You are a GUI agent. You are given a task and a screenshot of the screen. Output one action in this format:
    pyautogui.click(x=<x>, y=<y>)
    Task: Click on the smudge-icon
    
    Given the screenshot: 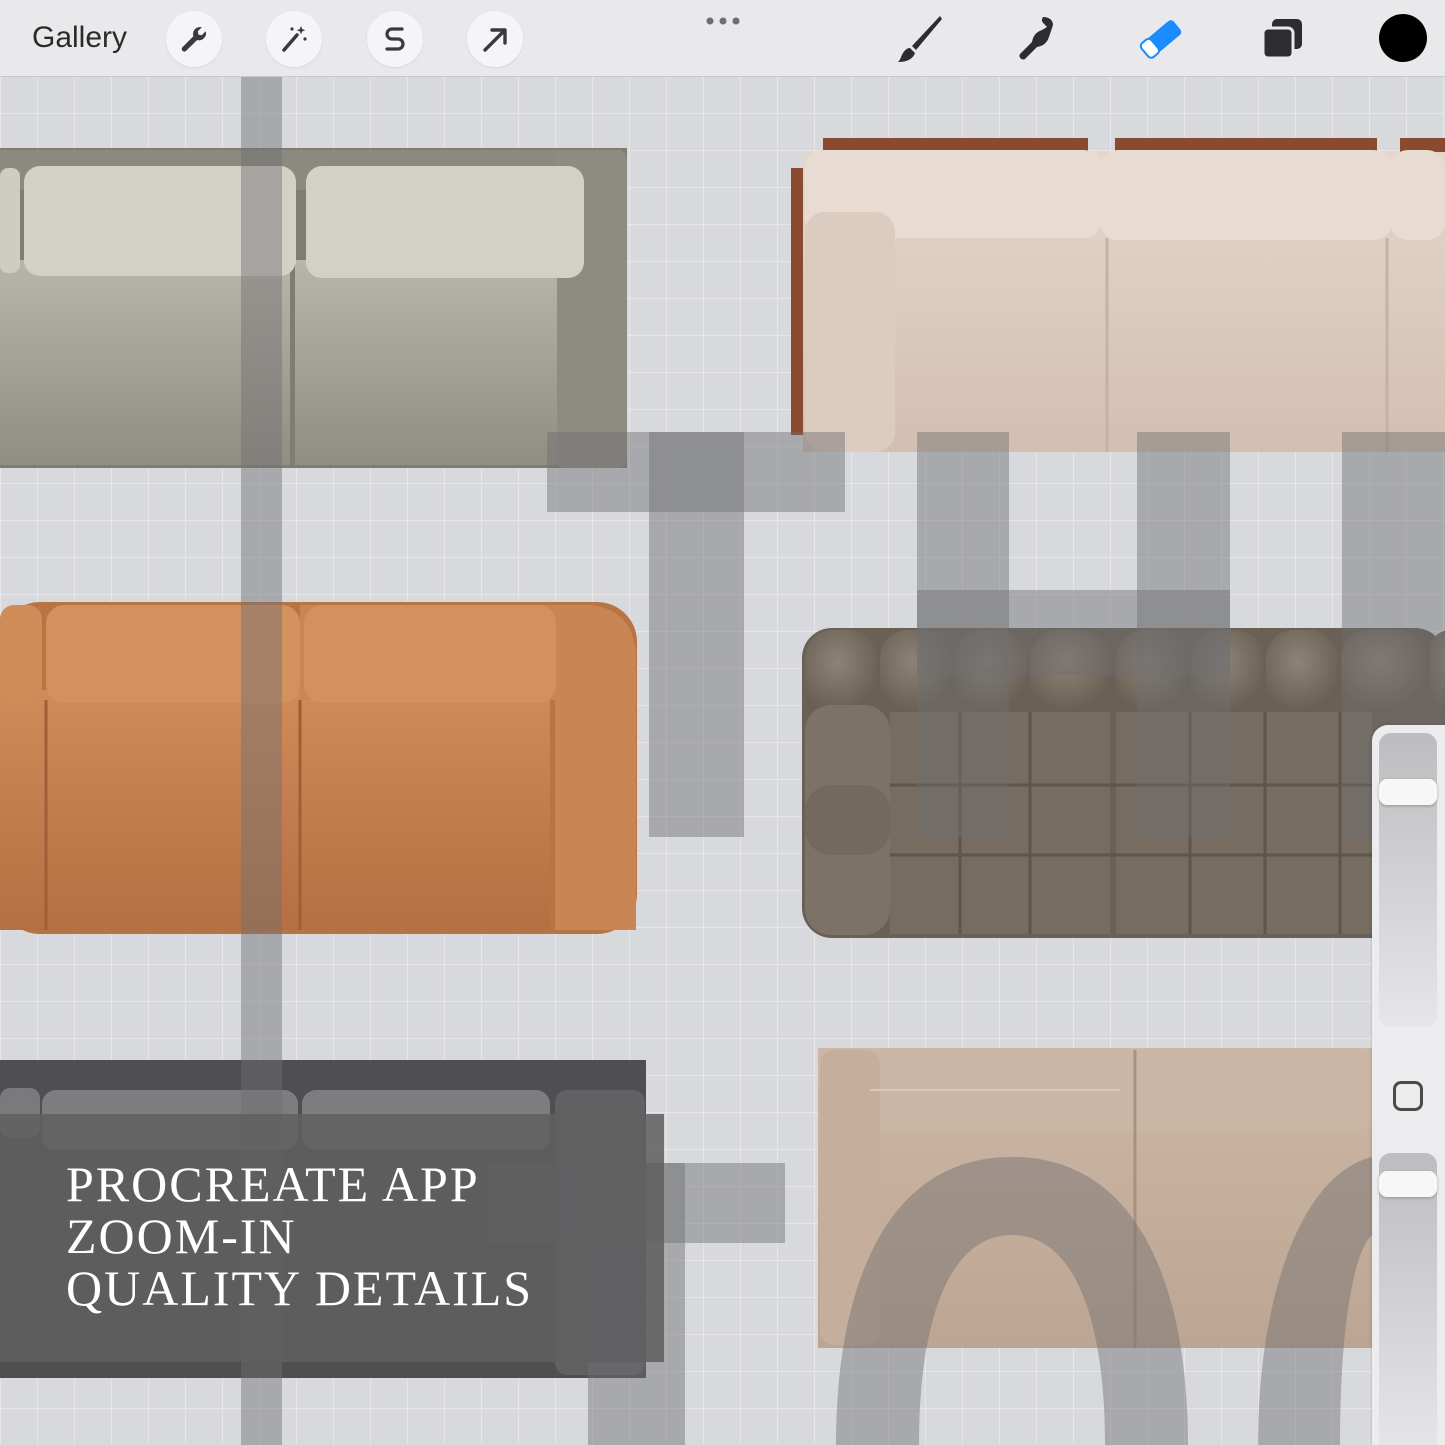 What is the action you would take?
    pyautogui.click(x=1036, y=38)
    